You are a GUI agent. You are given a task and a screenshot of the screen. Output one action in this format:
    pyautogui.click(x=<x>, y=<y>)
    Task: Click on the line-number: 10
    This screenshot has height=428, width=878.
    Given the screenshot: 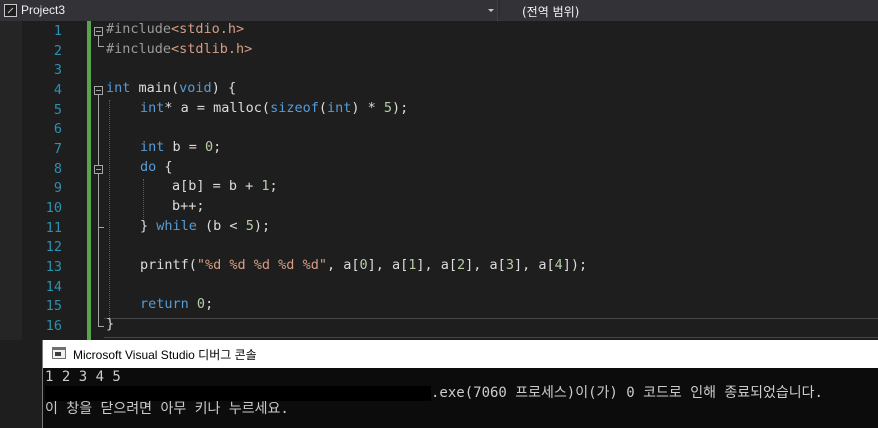 What is the action you would take?
    pyautogui.click(x=53, y=208)
    